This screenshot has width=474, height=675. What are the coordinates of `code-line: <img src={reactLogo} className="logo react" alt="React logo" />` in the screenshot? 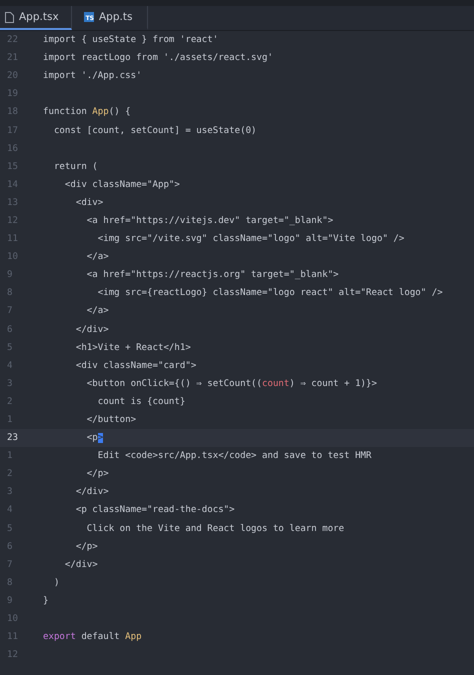 It's located at (269, 293).